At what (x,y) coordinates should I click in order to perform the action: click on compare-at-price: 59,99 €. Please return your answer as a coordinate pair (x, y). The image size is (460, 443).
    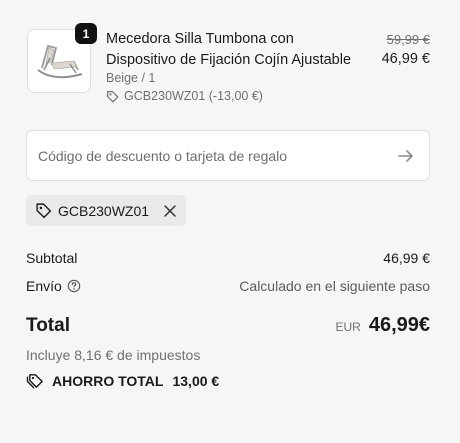
    Looking at the image, I should click on (408, 39).